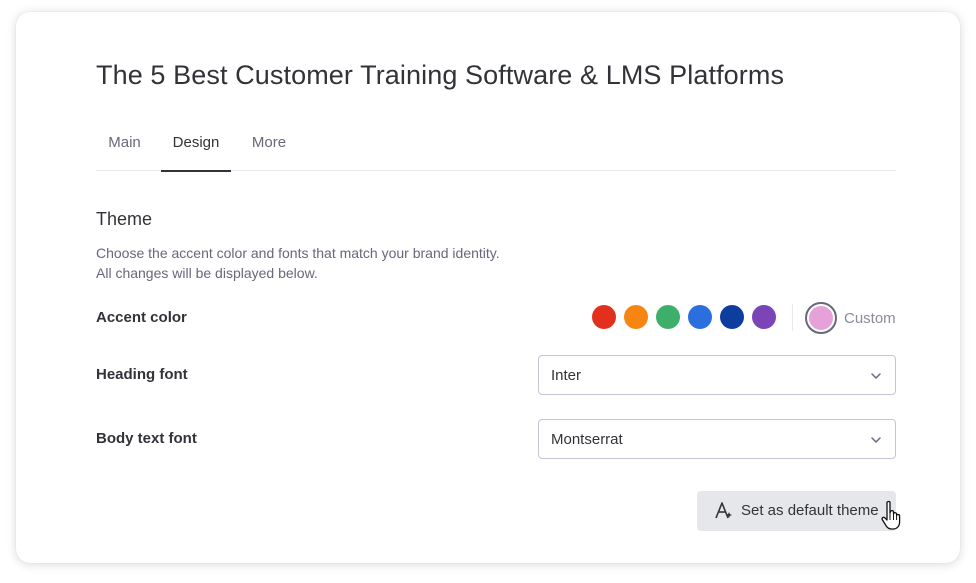 The height and width of the screenshot is (583, 976). What do you see at coordinates (142, 374) in the screenshot?
I see `heading-font-label: Heading font` at bounding box center [142, 374].